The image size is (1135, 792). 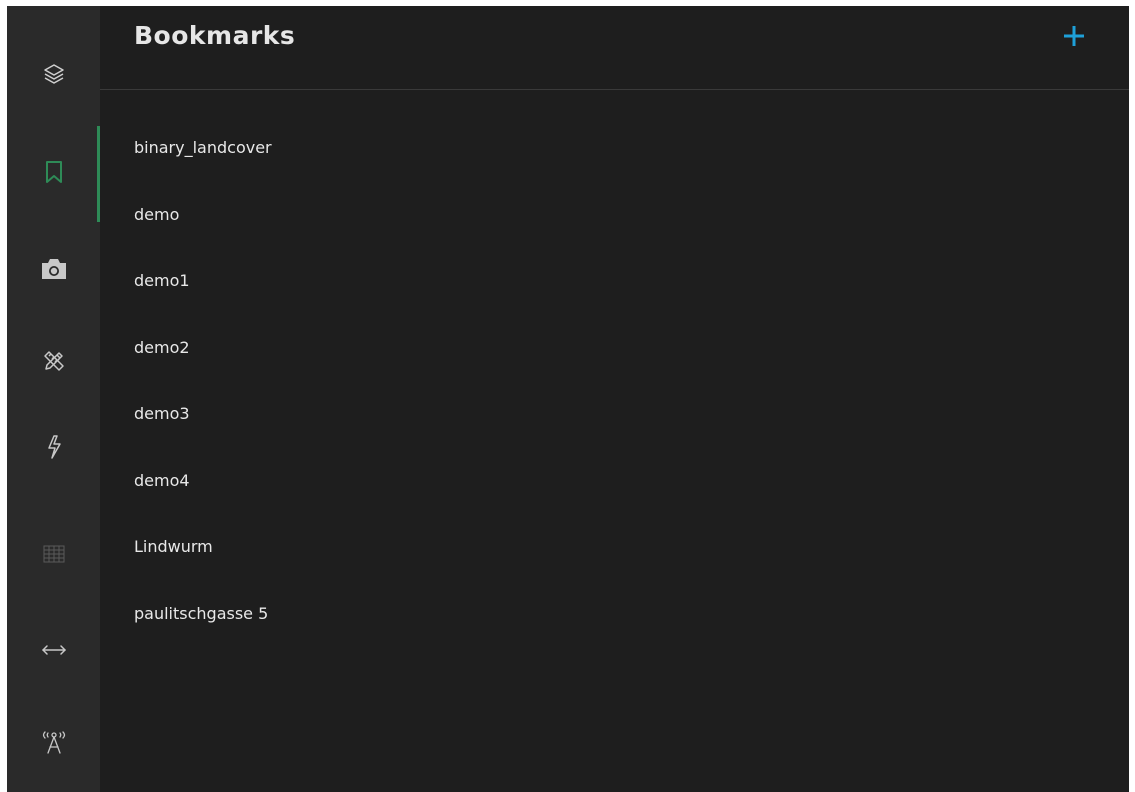 I want to click on camera-icon, so click(x=54, y=269).